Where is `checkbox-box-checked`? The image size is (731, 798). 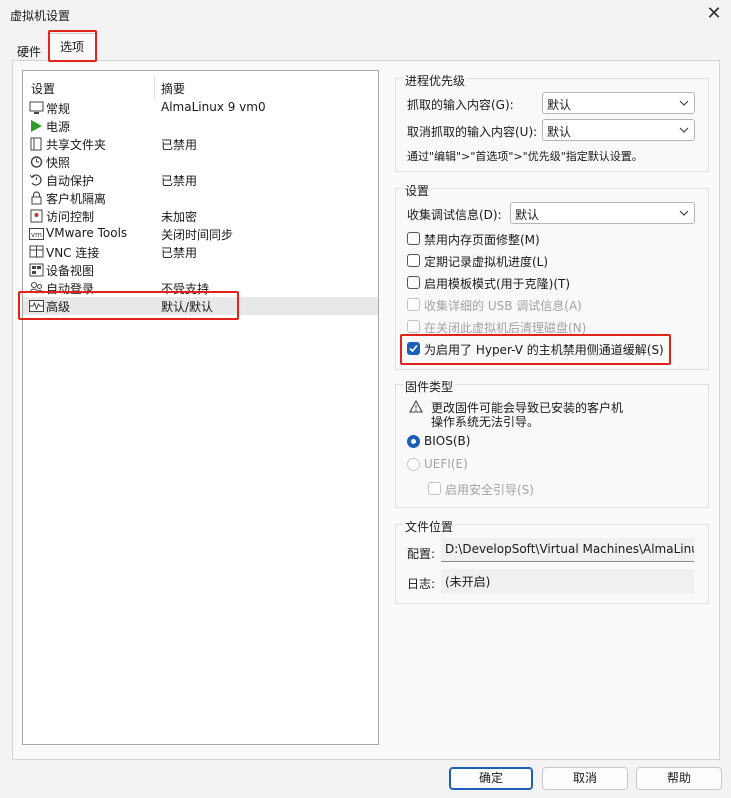 checkbox-box-checked is located at coordinates (413, 348).